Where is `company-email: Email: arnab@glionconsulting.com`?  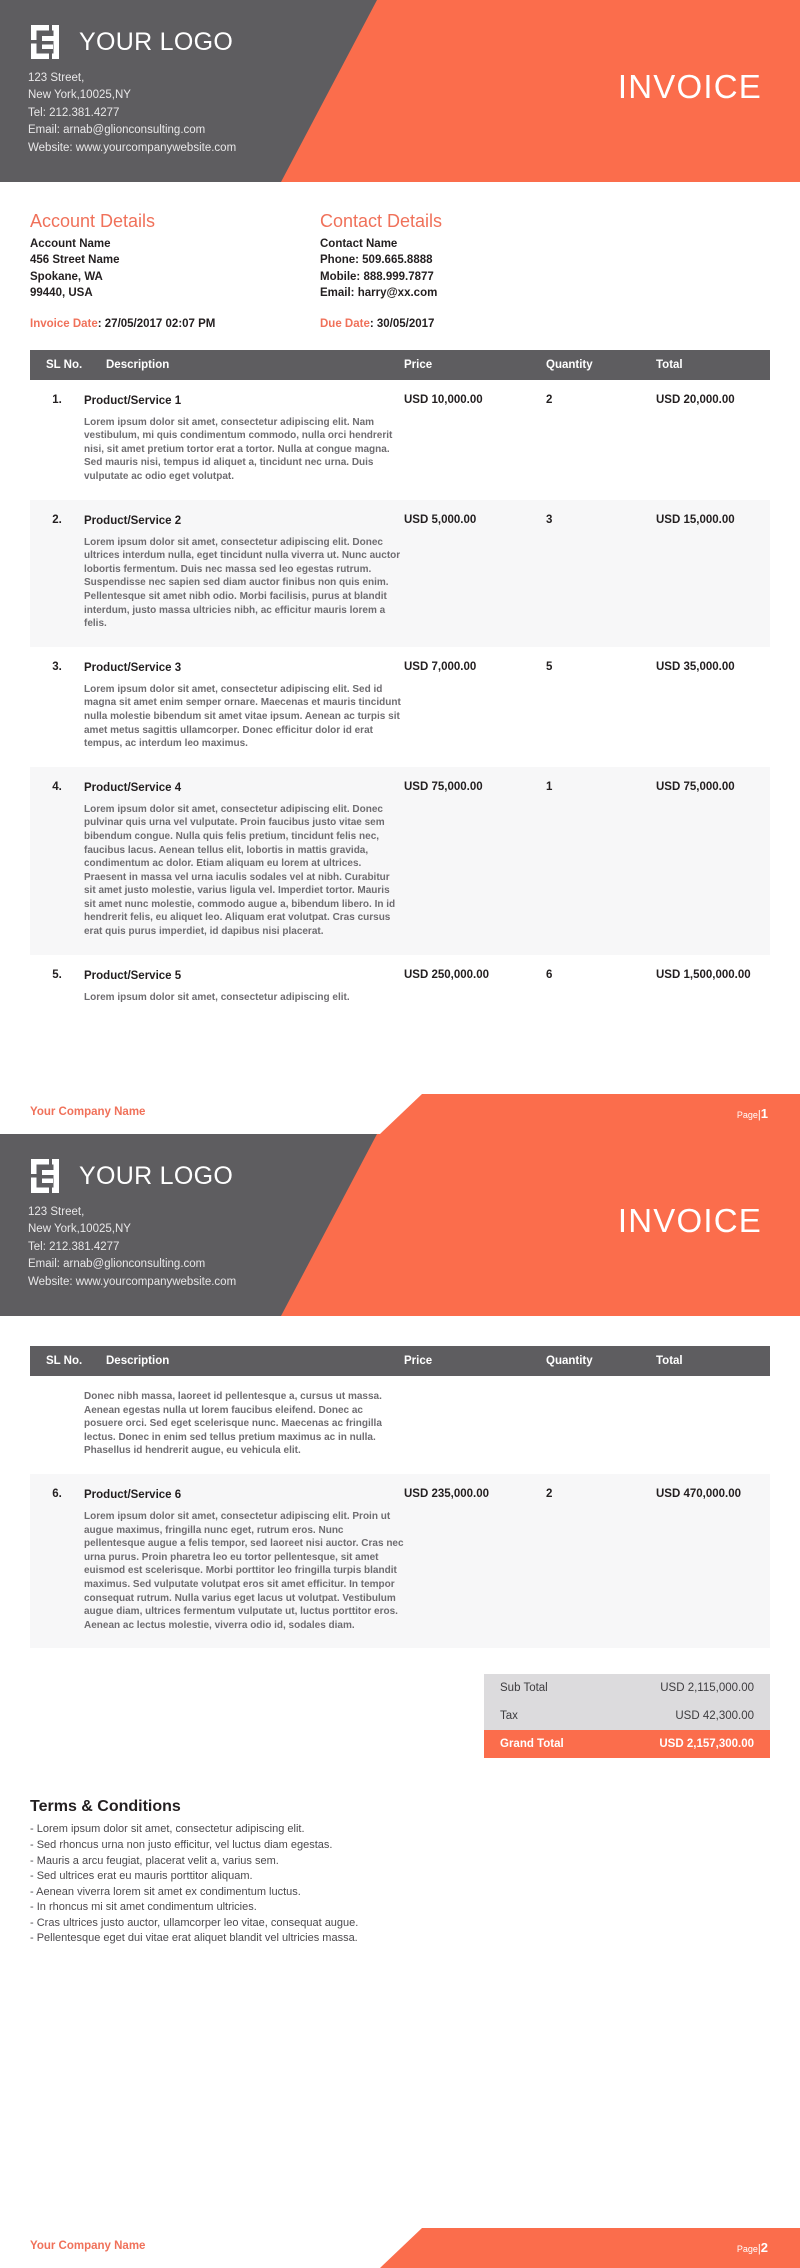 company-email: Email: arnab@glionconsulting.com is located at coordinates (117, 130).